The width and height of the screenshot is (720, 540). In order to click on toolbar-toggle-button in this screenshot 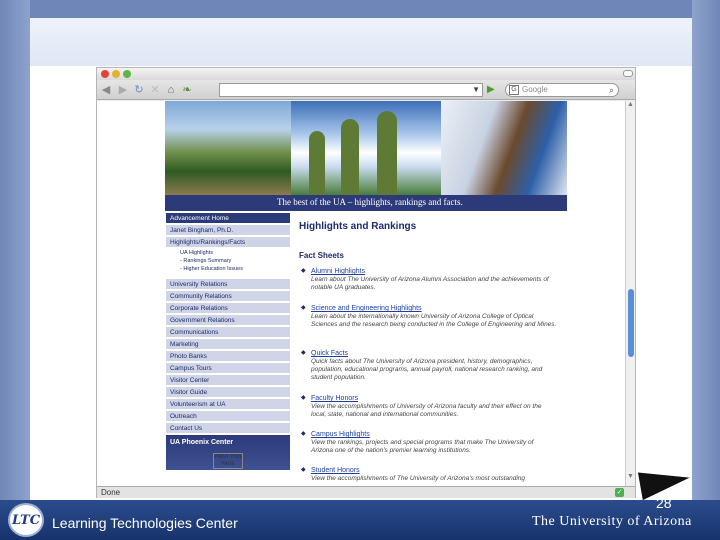, I will do `click(628, 73)`.